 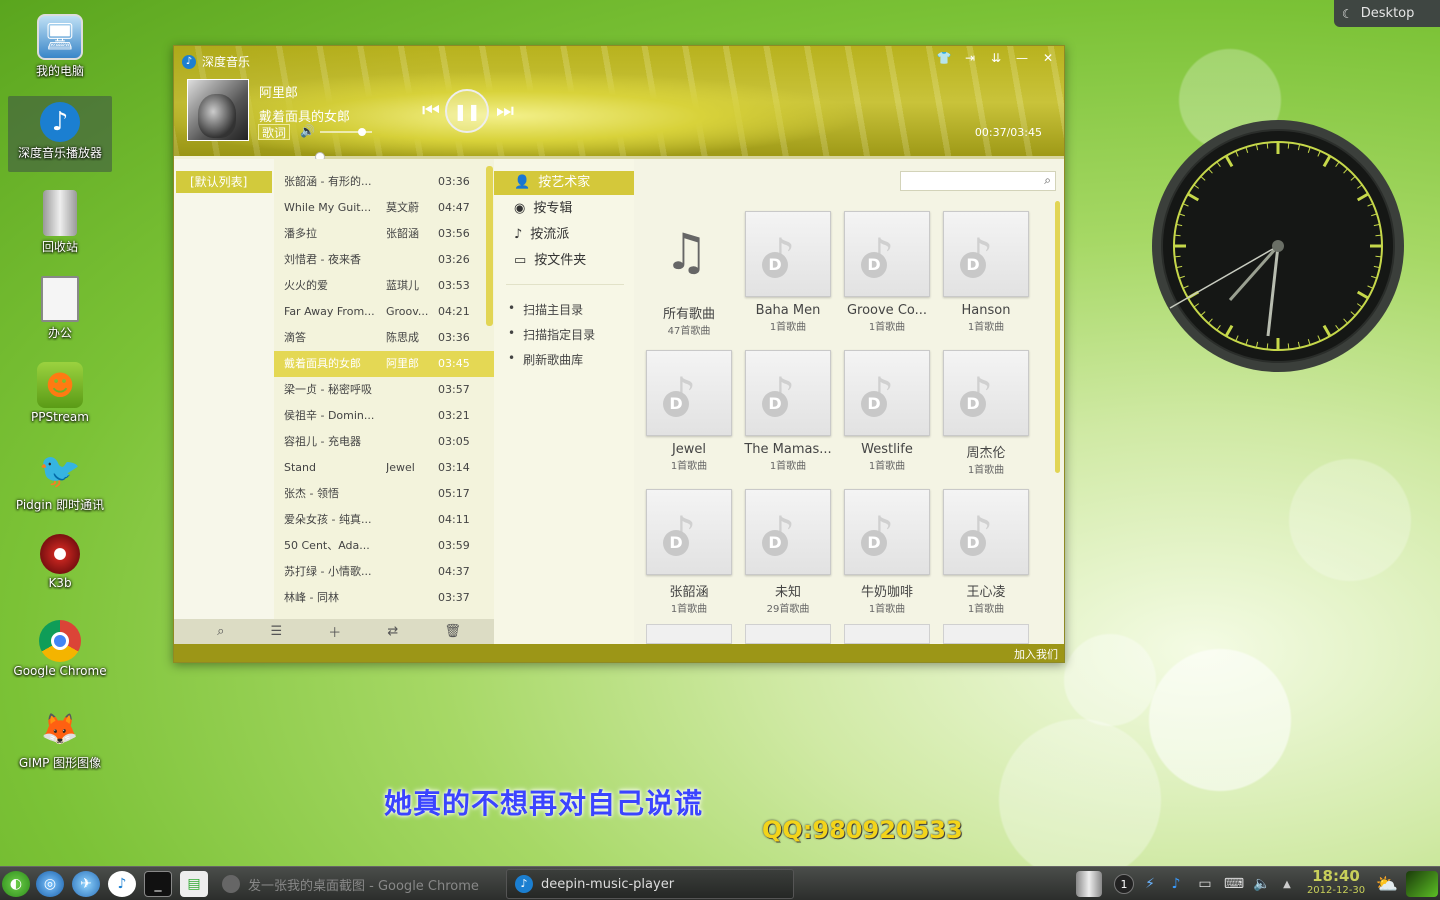 I want to click on volume-icon: 🔊, so click(x=307, y=131).